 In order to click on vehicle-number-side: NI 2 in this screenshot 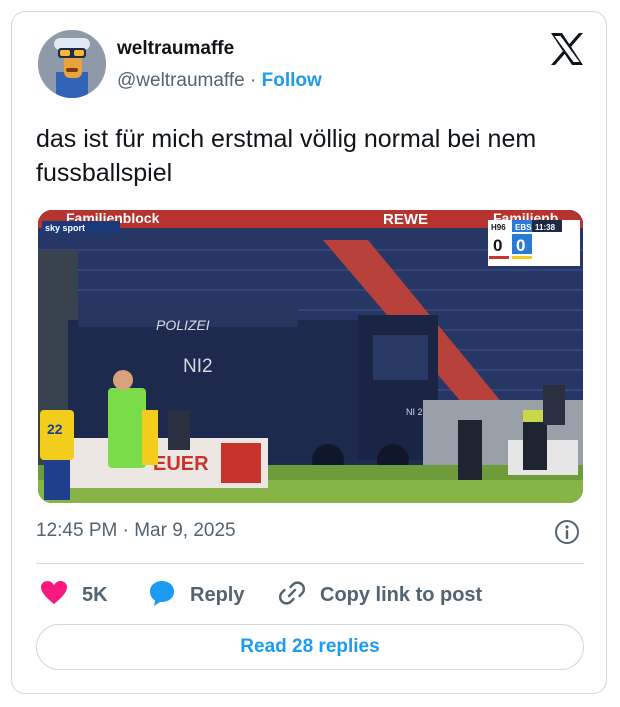, I will do `click(414, 412)`.